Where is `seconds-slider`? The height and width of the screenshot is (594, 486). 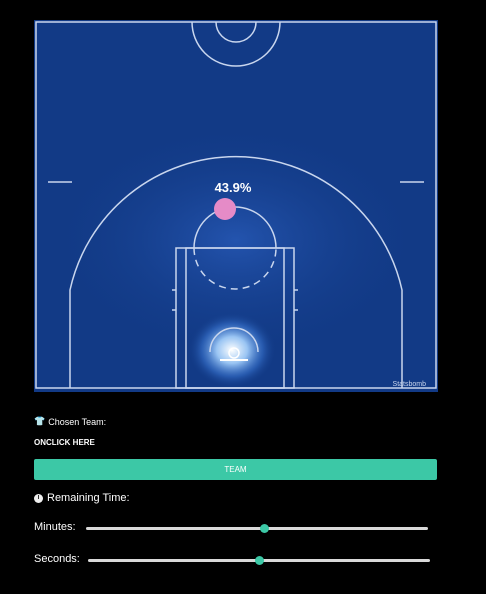 seconds-slider is located at coordinates (259, 560).